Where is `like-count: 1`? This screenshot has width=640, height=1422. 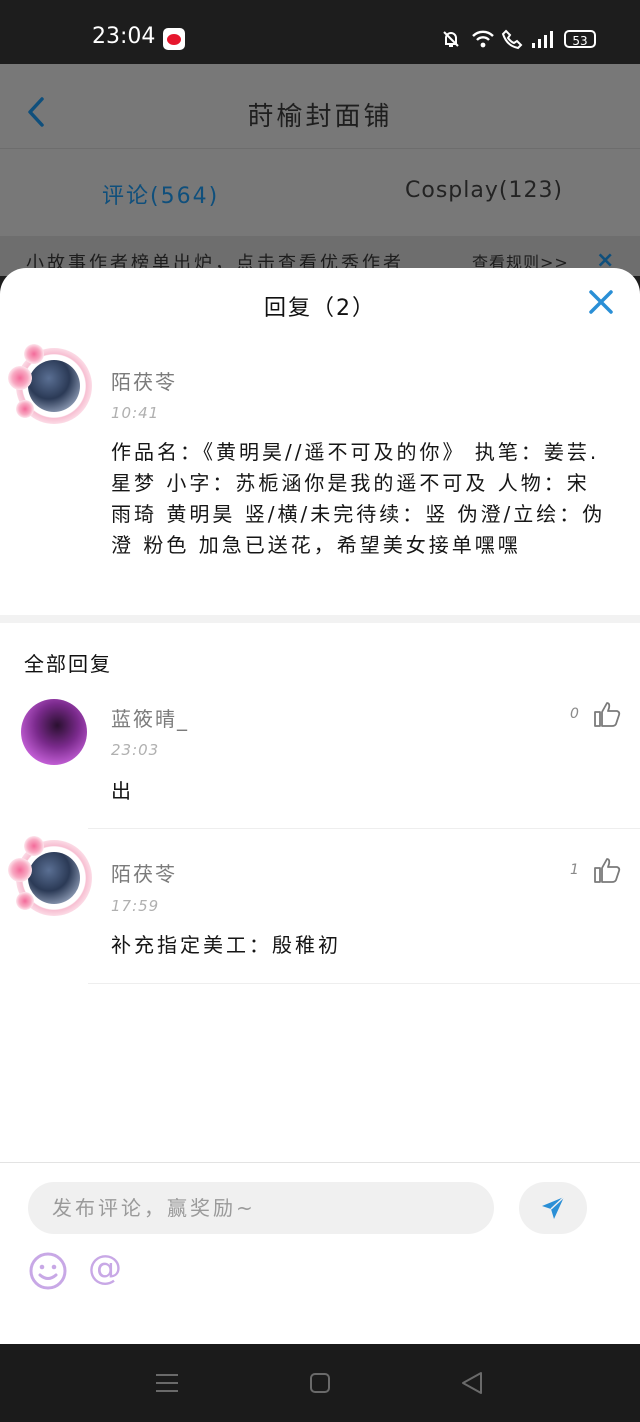
like-count: 1 is located at coordinates (574, 870).